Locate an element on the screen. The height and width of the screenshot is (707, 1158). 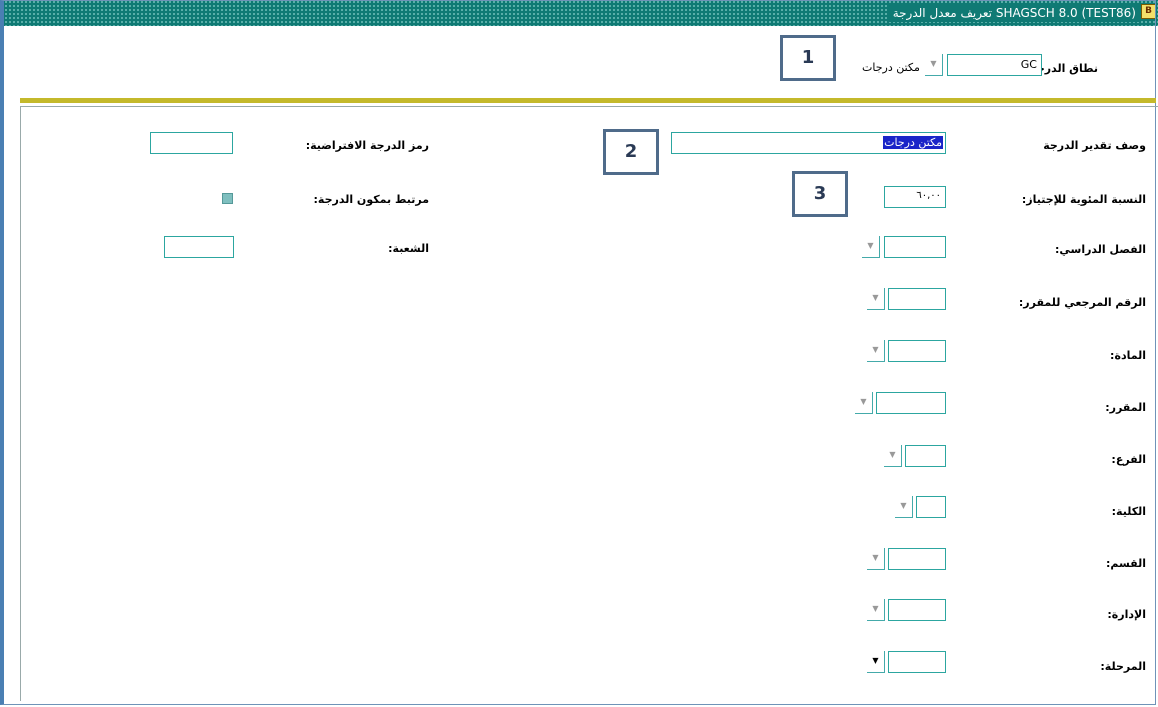
course-label: المقرر: is located at coordinates (1125, 407).